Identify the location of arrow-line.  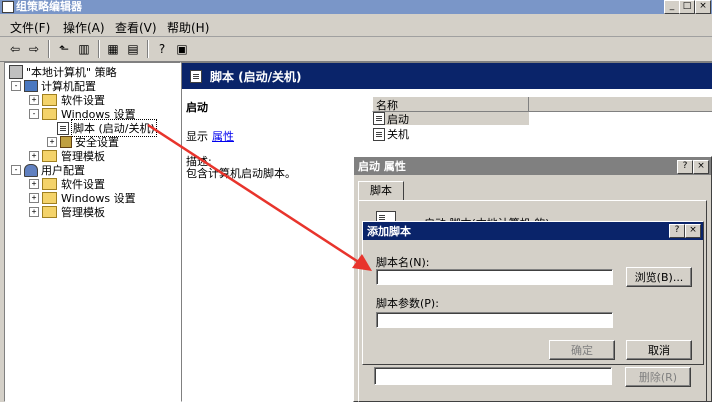
(254, 194).